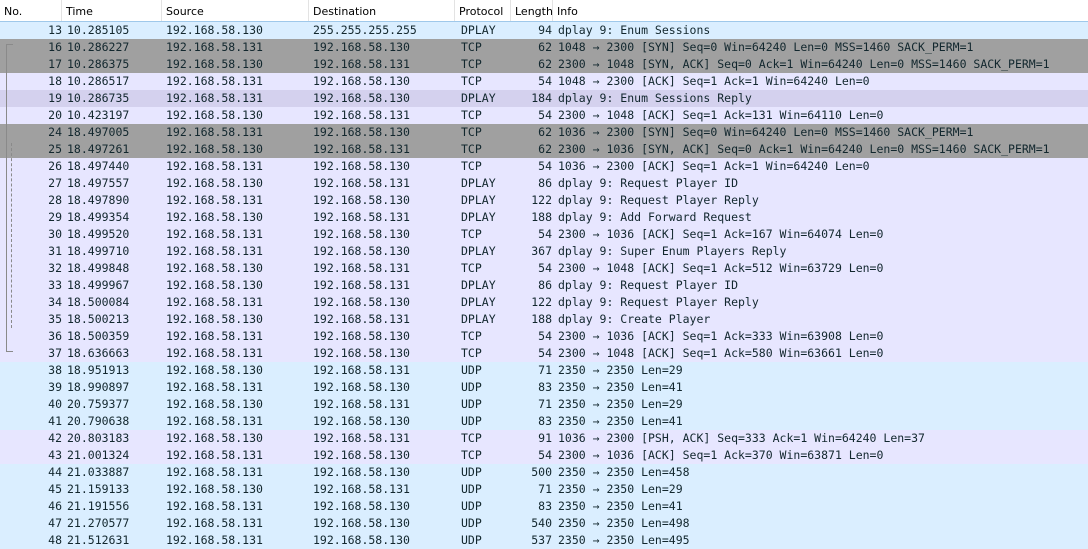 Image resolution: width=1088 pixels, height=549 pixels. Describe the element at coordinates (624, 540) in the screenshot. I see `packet-info: 2350 → 2350 Len=495` at that location.